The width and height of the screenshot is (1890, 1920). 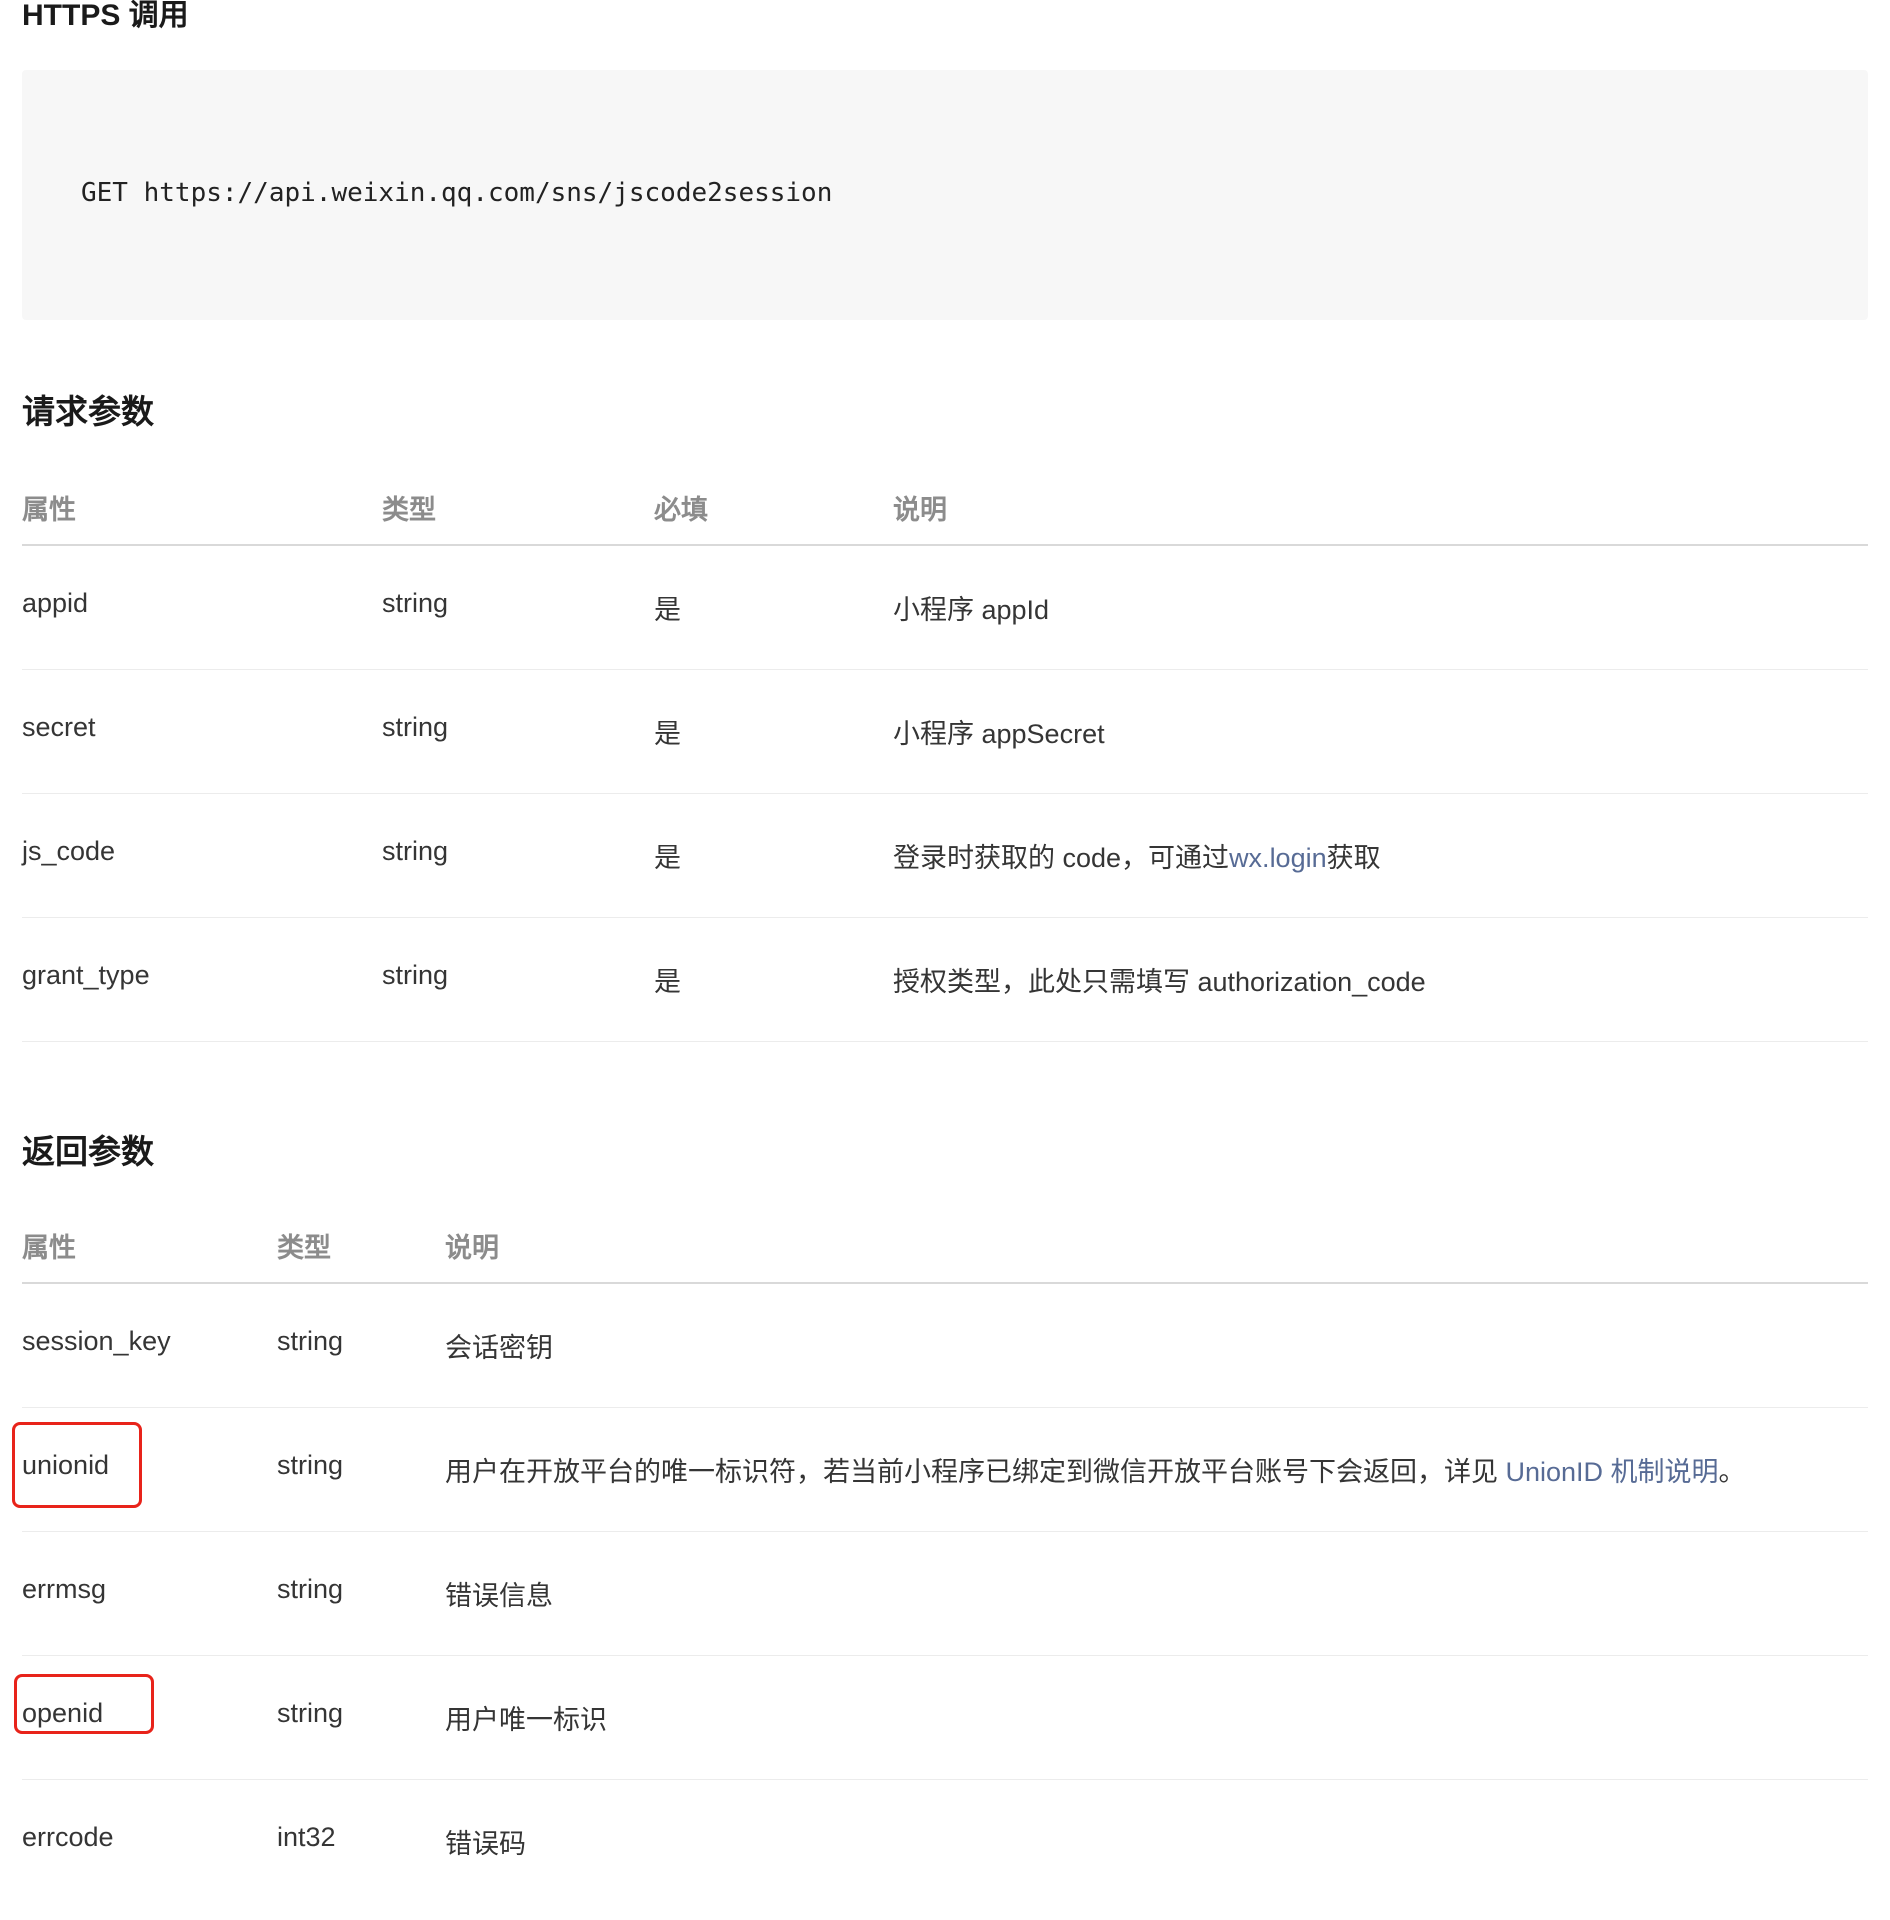 I want to click on param-description: 会话密钥, so click(x=499, y=1345).